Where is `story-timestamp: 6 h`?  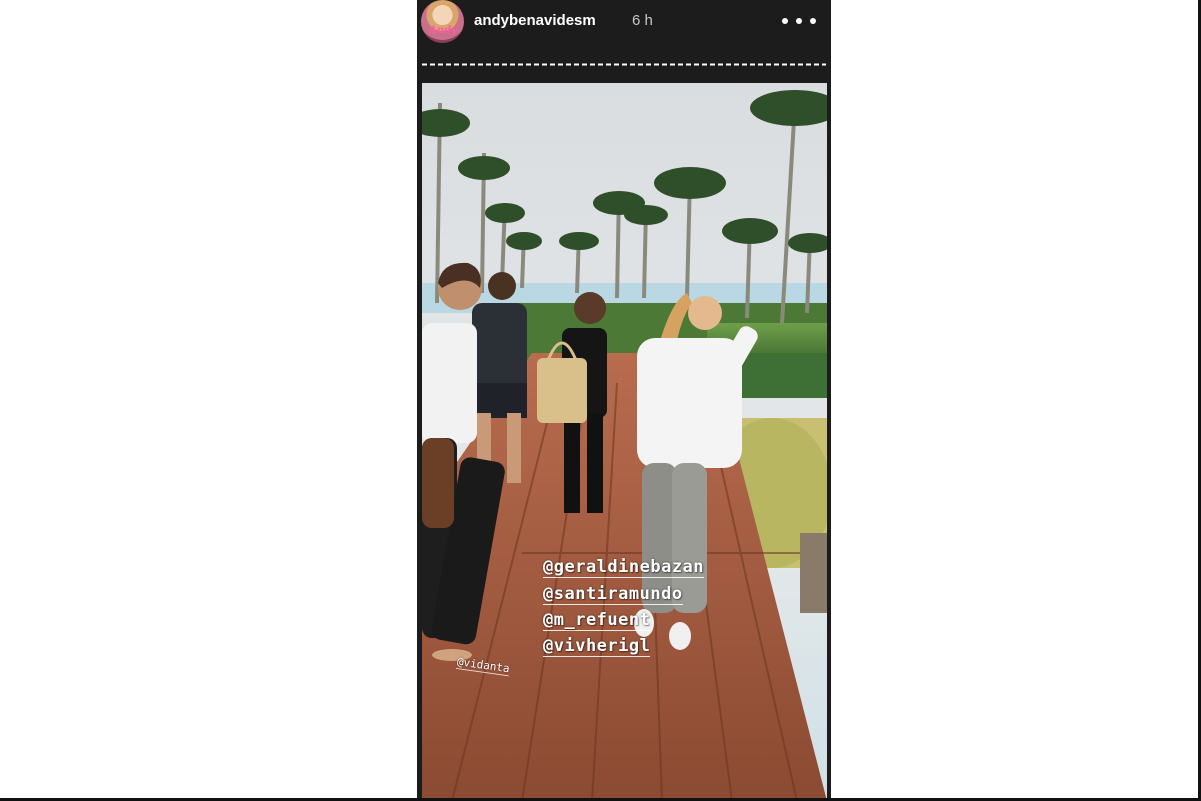
story-timestamp: 6 h is located at coordinates (642, 20).